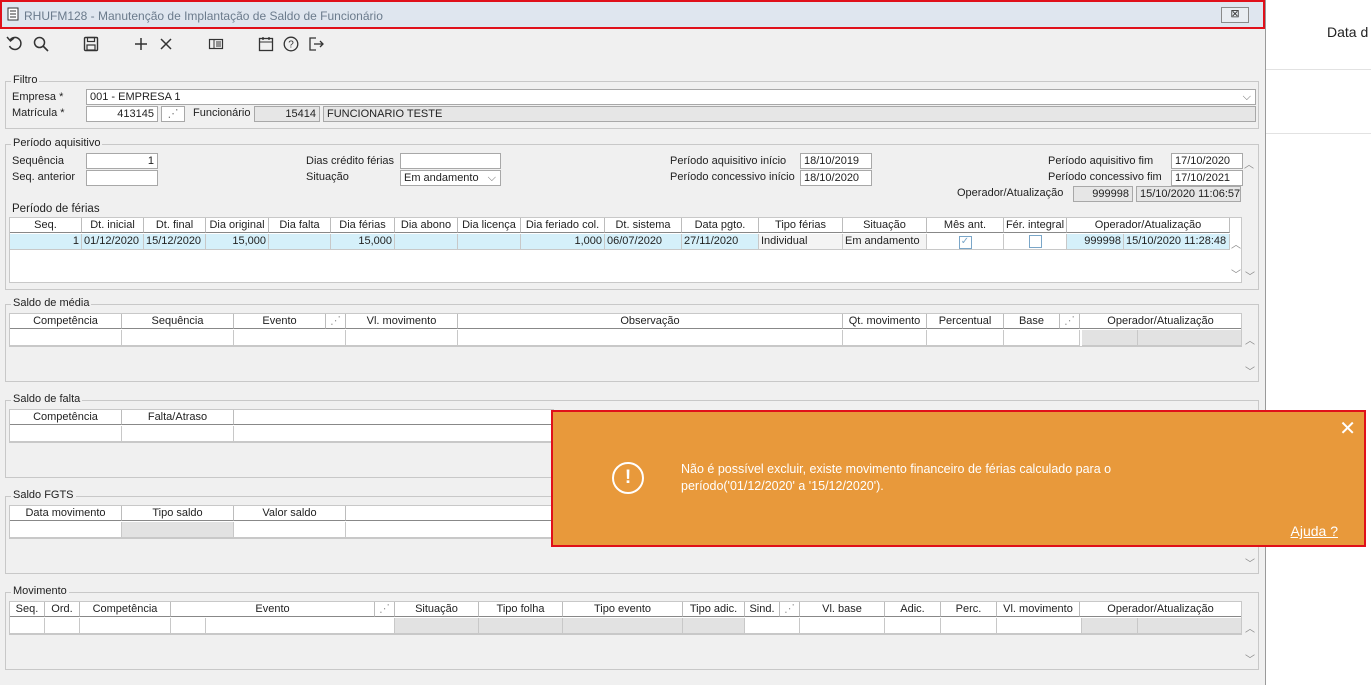 This screenshot has width=1371, height=685. Describe the element at coordinates (15, 44) in the screenshot. I see `undo-icon` at that location.